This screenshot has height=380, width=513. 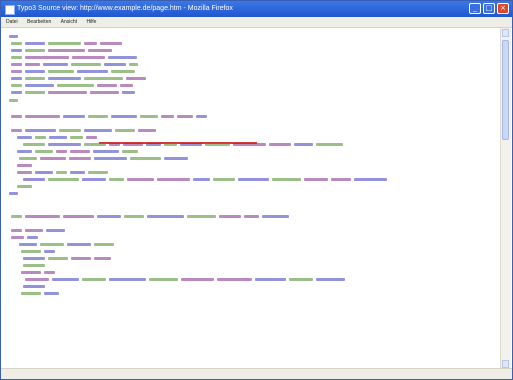 What do you see at coordinates (91, 22) in the screenshot?
I see `menu-item-help: Hilfe` at bounding box center [91, 22].